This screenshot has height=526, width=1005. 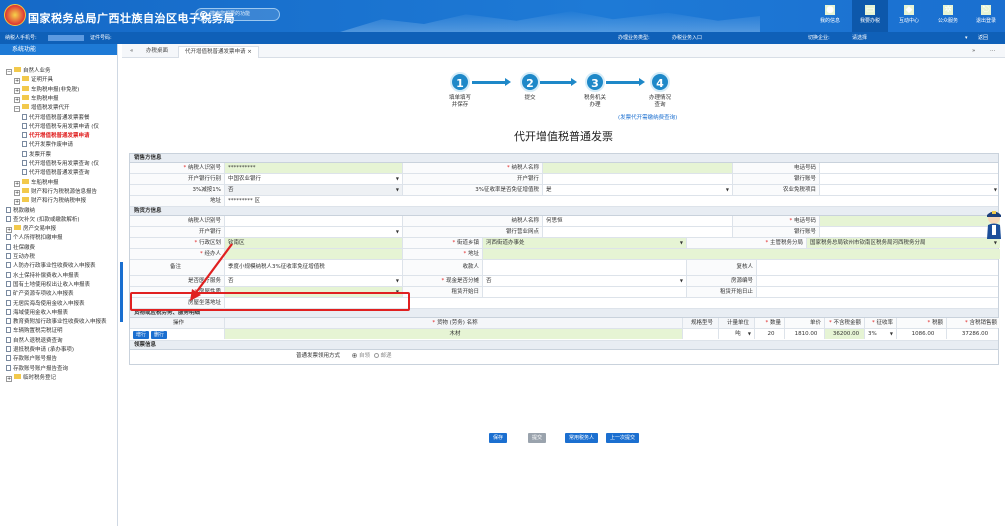 I want to click on fee-query-link: (发票代开需缴纳费查询), so click(x=647, y=117).